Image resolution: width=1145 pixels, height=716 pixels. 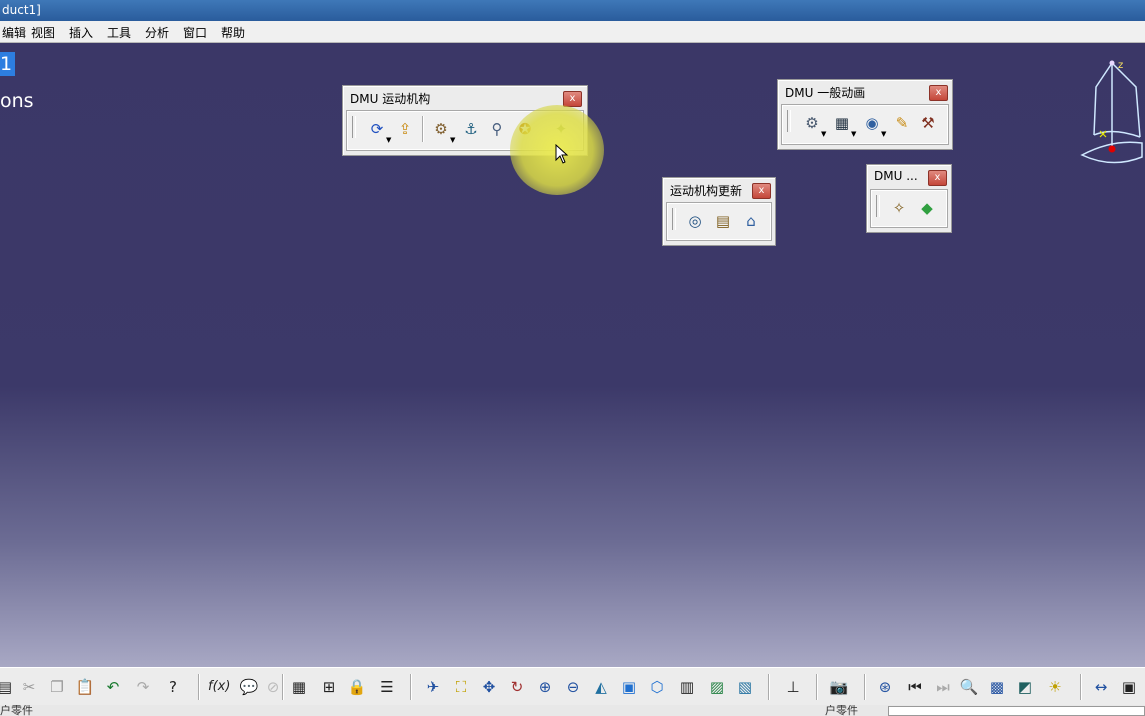 What do you see at coordinates (17, 101) in the screenshot?
I see `tree-node-label: ons` at bounding box center [17, 101].